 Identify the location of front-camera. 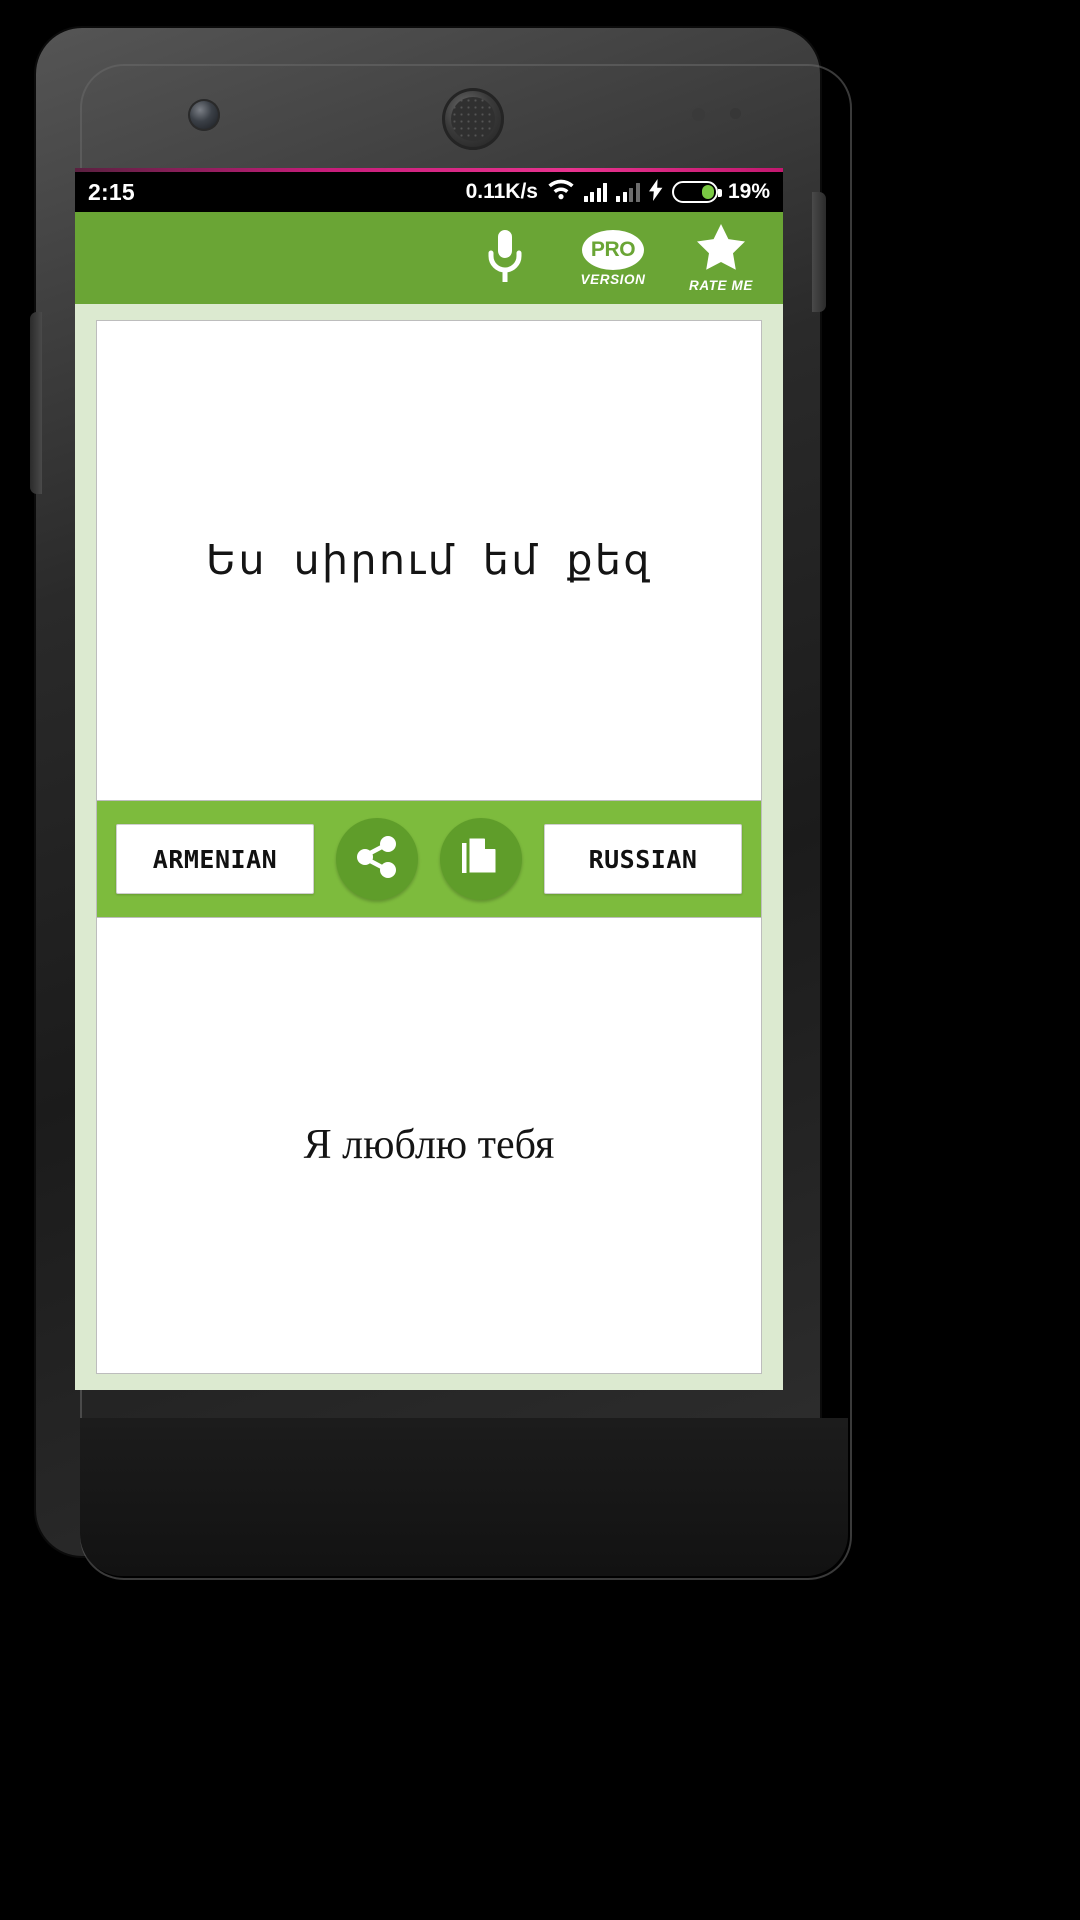
(204, 115).